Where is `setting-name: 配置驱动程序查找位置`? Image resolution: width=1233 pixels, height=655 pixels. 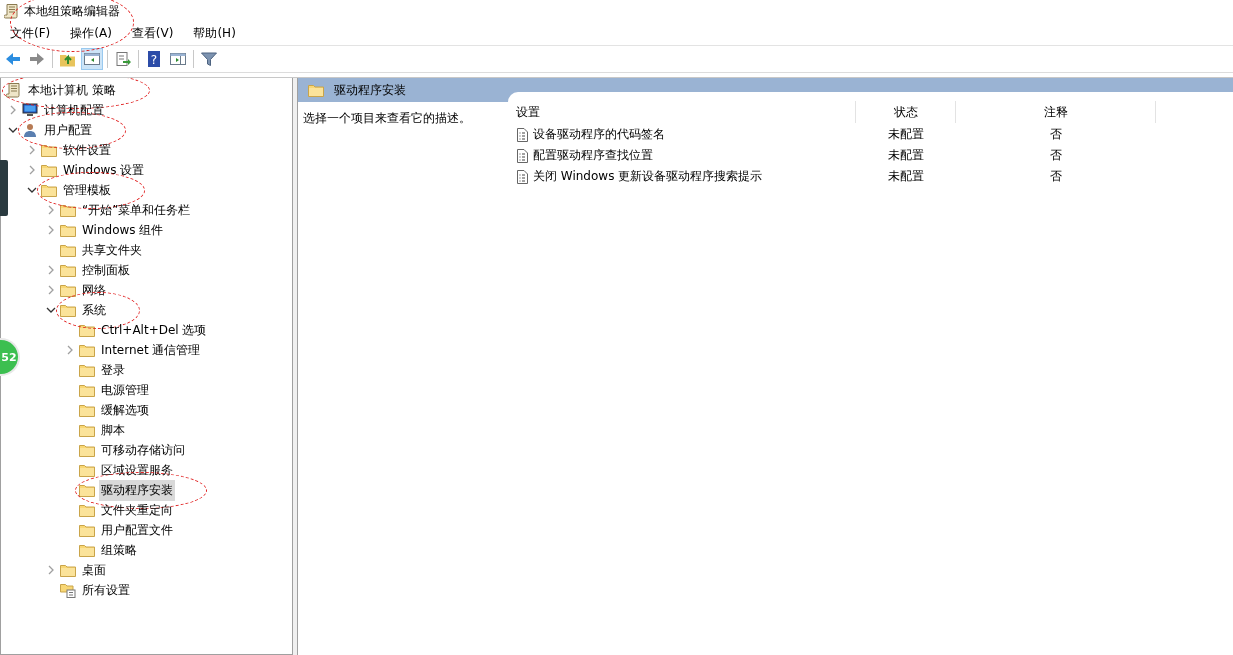
setting-name: 配置驱动程序查找位置 is located at coordinates (593, 155).